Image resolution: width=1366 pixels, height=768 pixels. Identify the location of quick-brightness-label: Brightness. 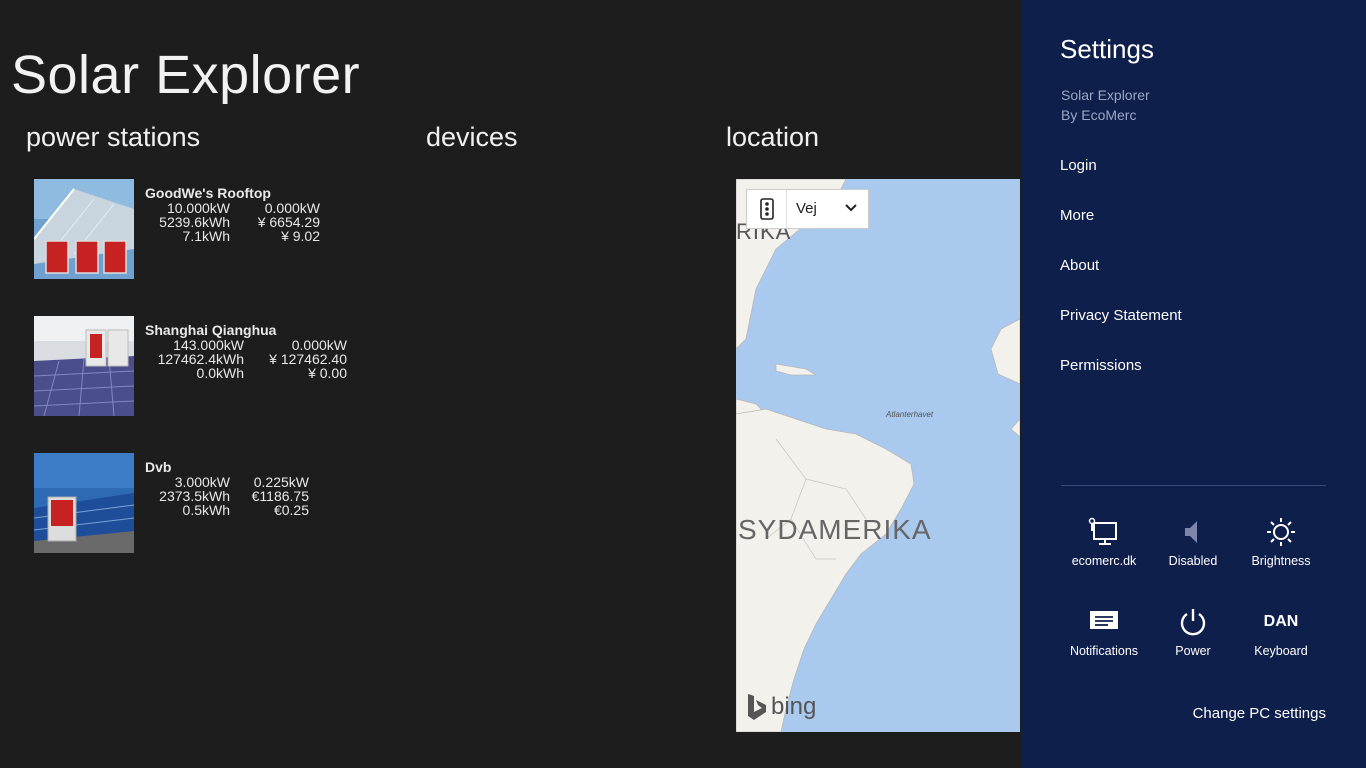
(1281, 561).